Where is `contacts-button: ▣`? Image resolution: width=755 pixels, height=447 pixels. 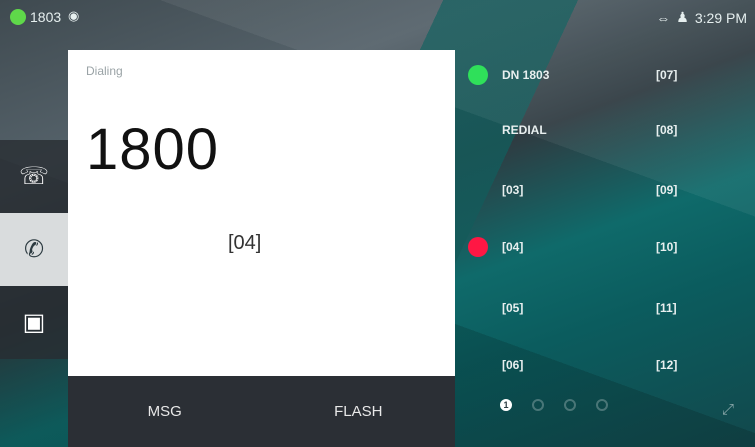 contacts-button: ▣ is located at coordinates (34, 322).